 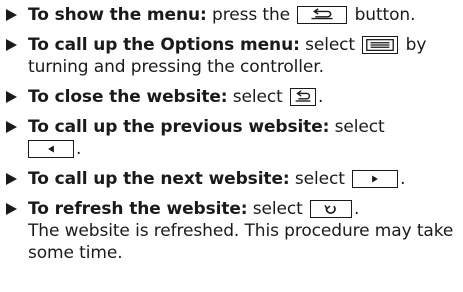 I want to click on options-menu-icon, so click(x=380, y=45).